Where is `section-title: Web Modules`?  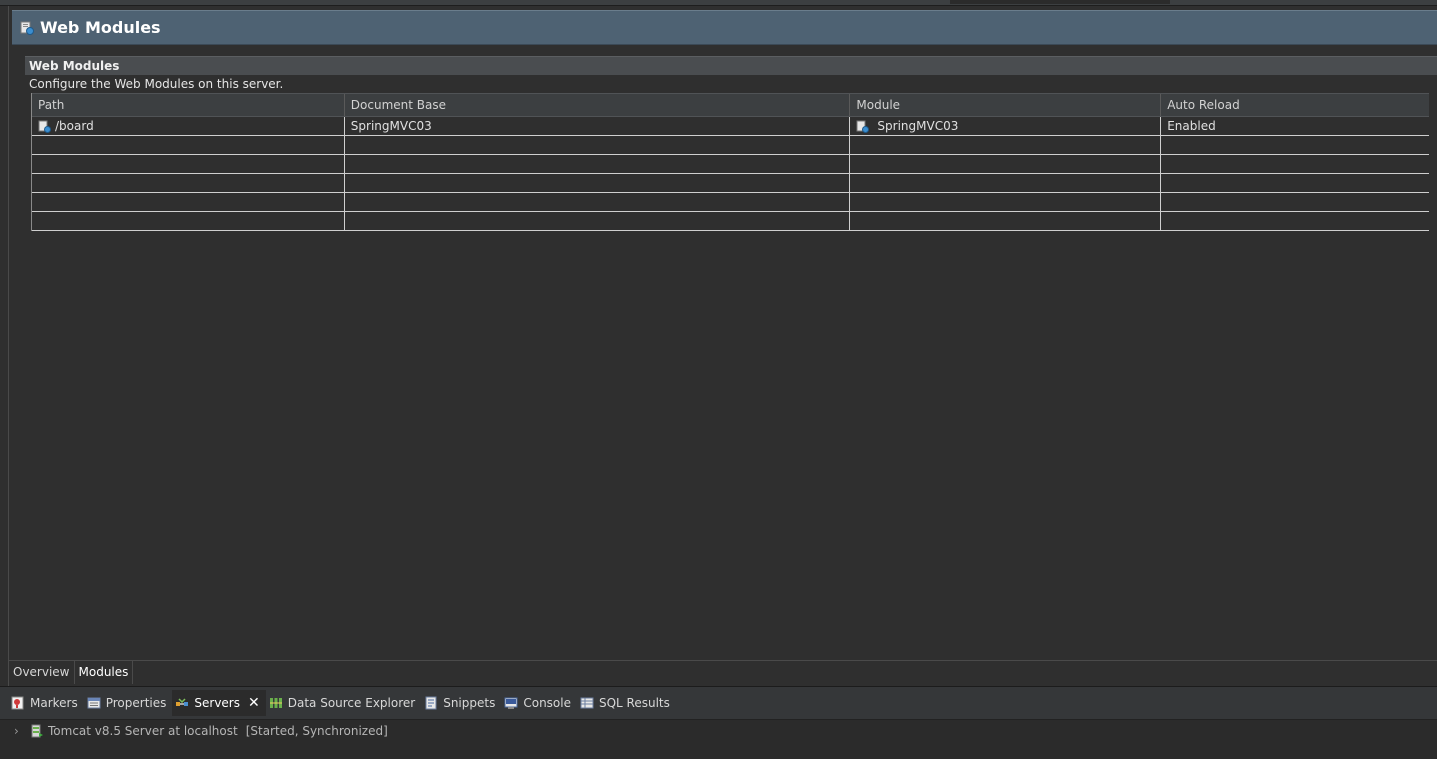 section-title: Web Modules is located at coordinates (731, 65).